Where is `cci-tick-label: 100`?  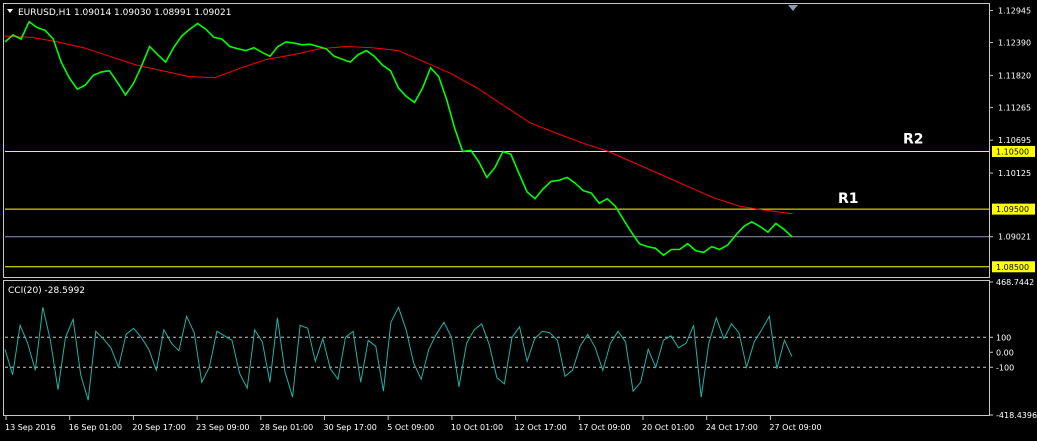 cci-tick-label: 100 is located at coordinates (1003, 337).